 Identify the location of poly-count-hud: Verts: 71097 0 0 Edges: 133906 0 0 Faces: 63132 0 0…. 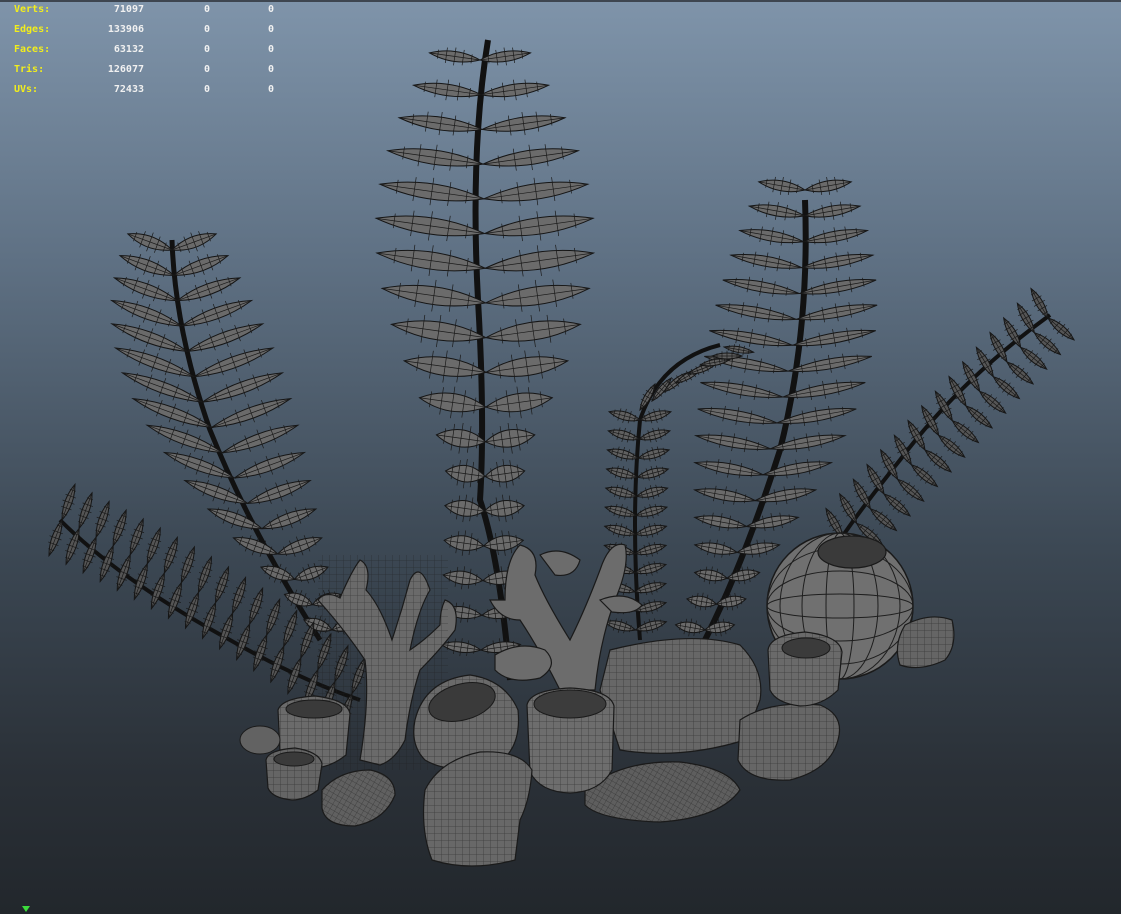
(144, 50).